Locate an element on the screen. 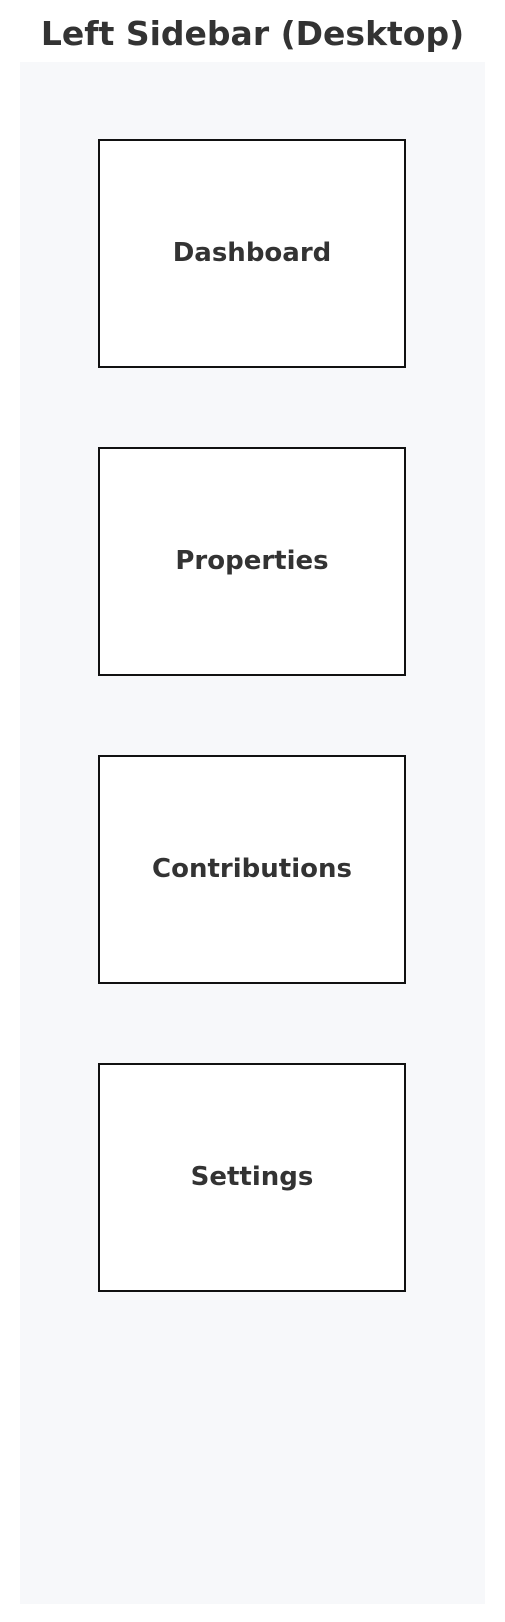  sidebar-item-label: Contributions is located at coordinates (252, 868).